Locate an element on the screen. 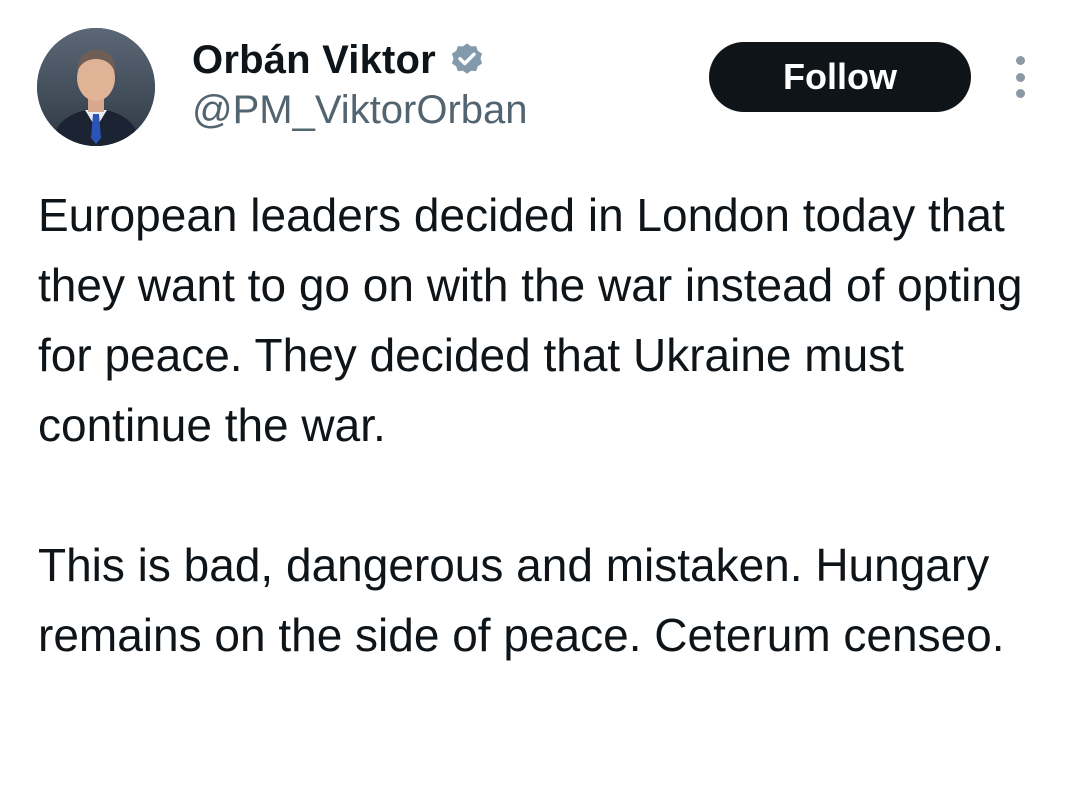 This screenshot has height=807, width=1080. name-row: Orbán Viktor is located at coordinates (339, 60).